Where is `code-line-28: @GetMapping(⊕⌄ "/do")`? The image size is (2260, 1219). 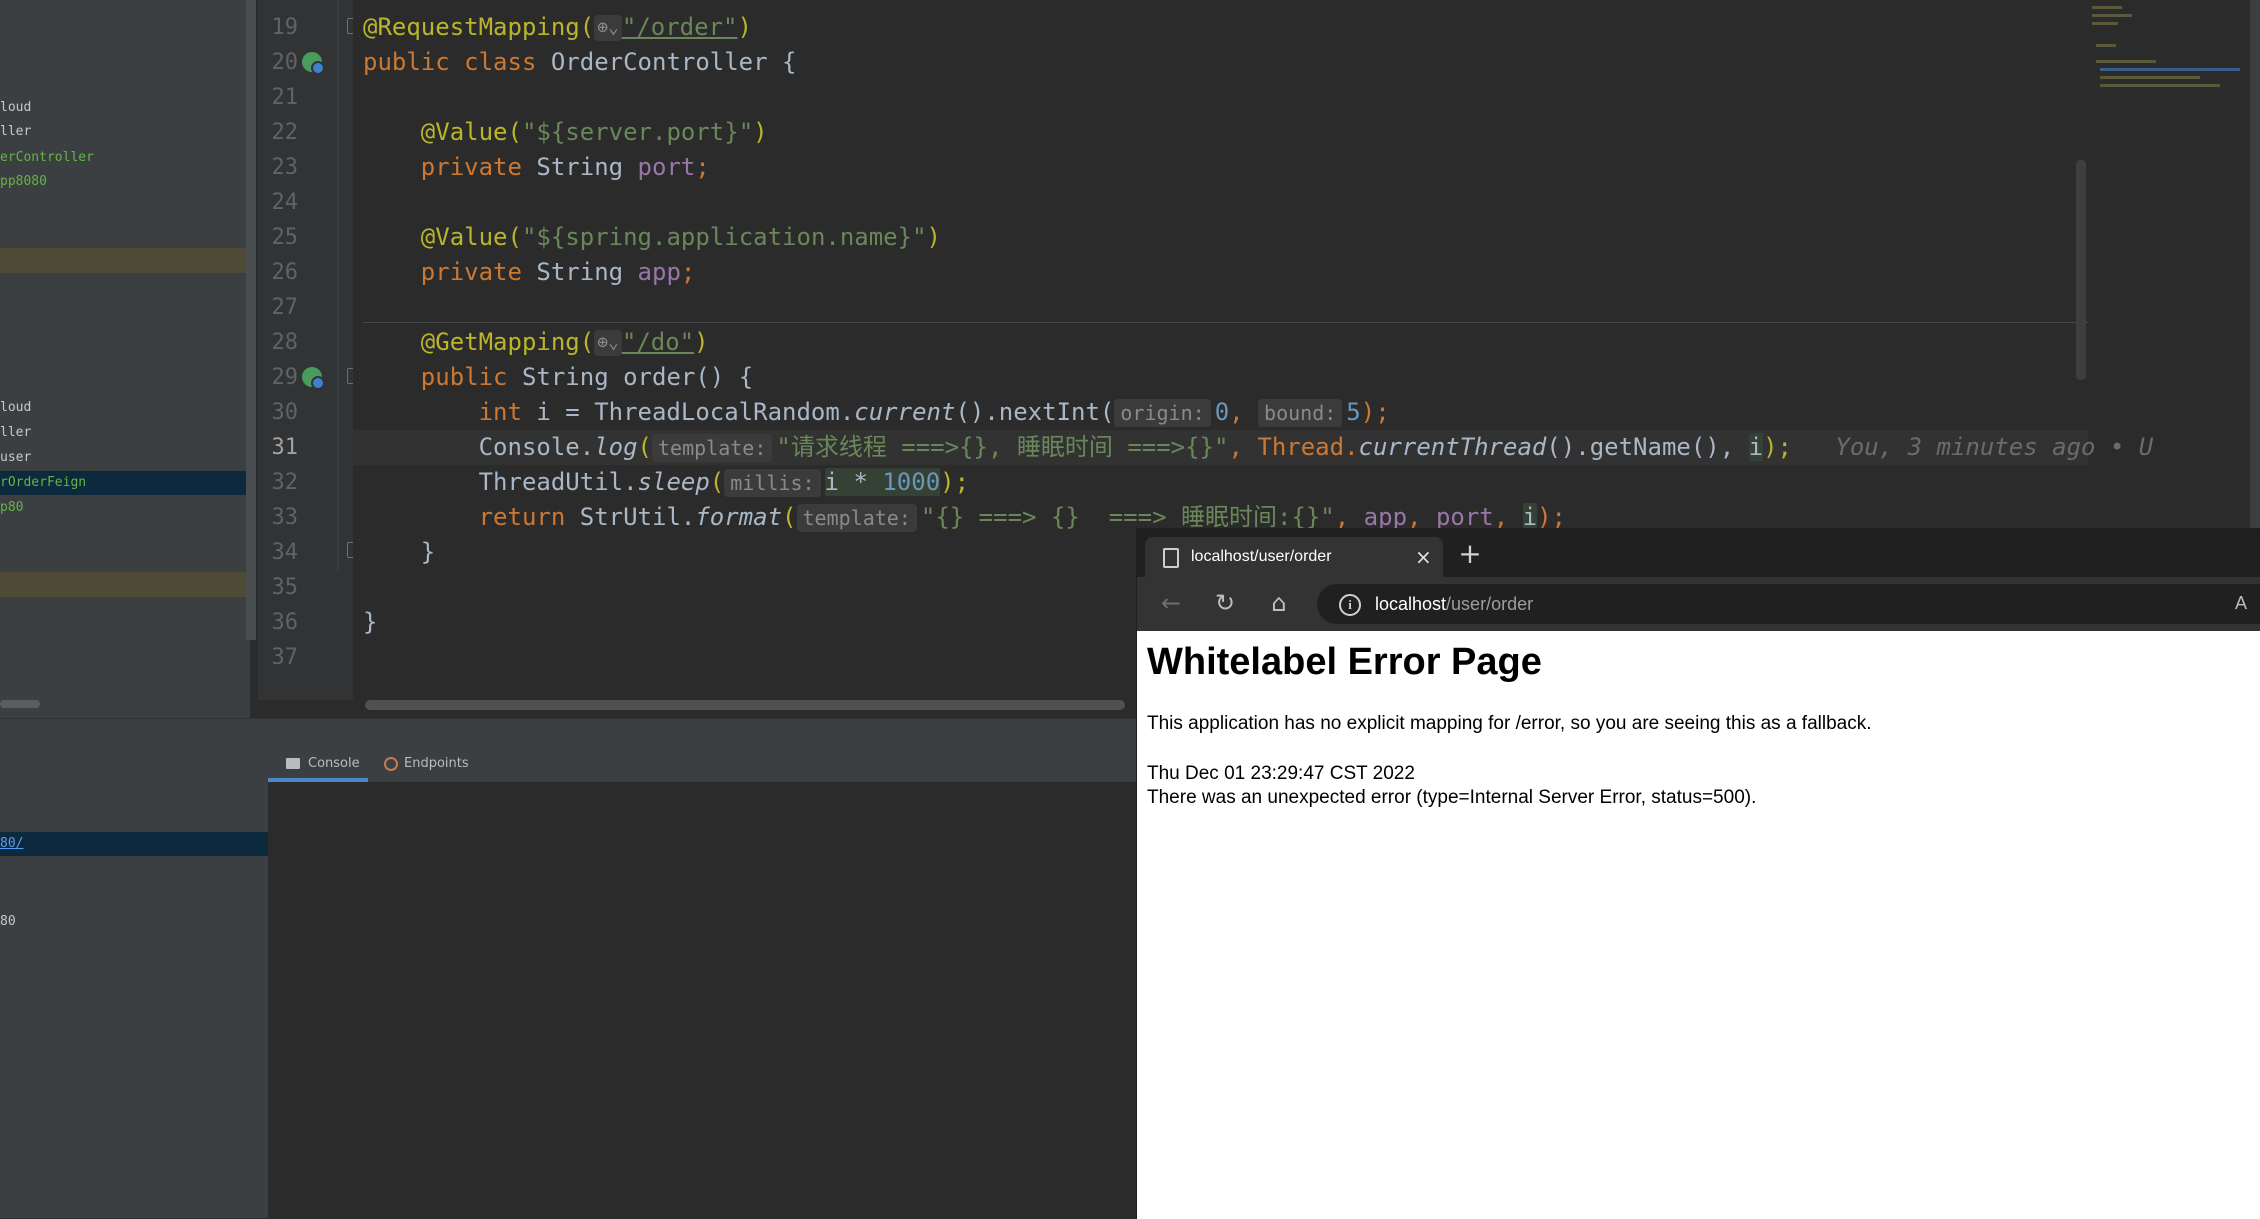
code-line-28: @GetMapping(⊕⌄ "/do") is located at coordinates (564, 342).